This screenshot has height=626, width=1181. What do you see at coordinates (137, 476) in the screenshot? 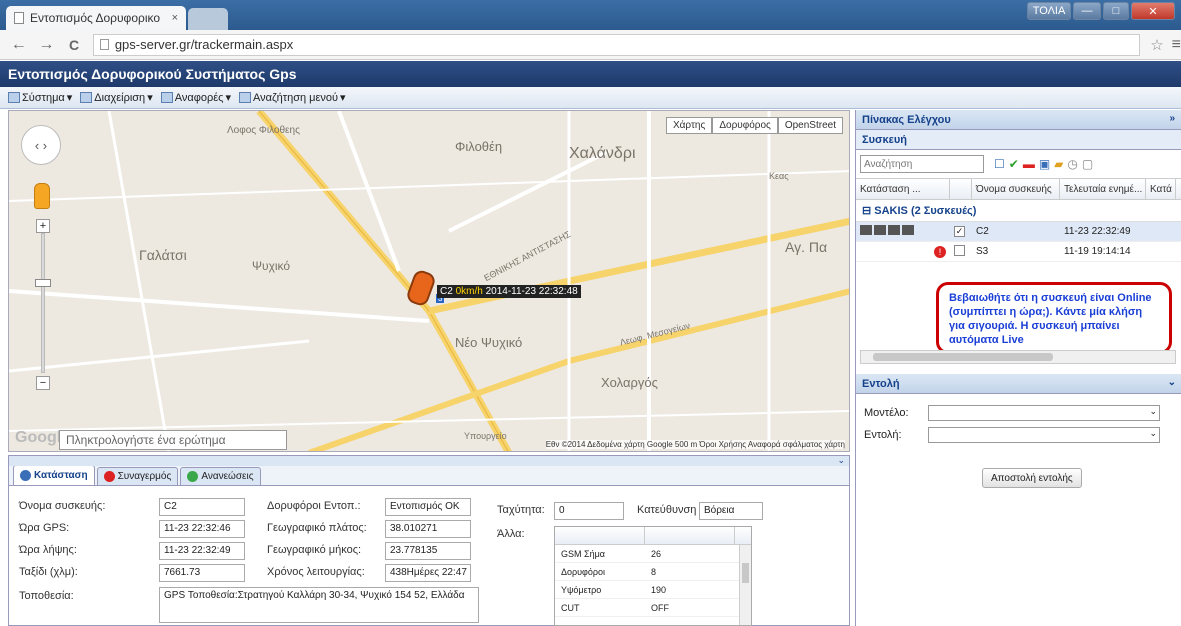
I see `tab-alarm: Συναγερμός` at bounding box center [137, 476].